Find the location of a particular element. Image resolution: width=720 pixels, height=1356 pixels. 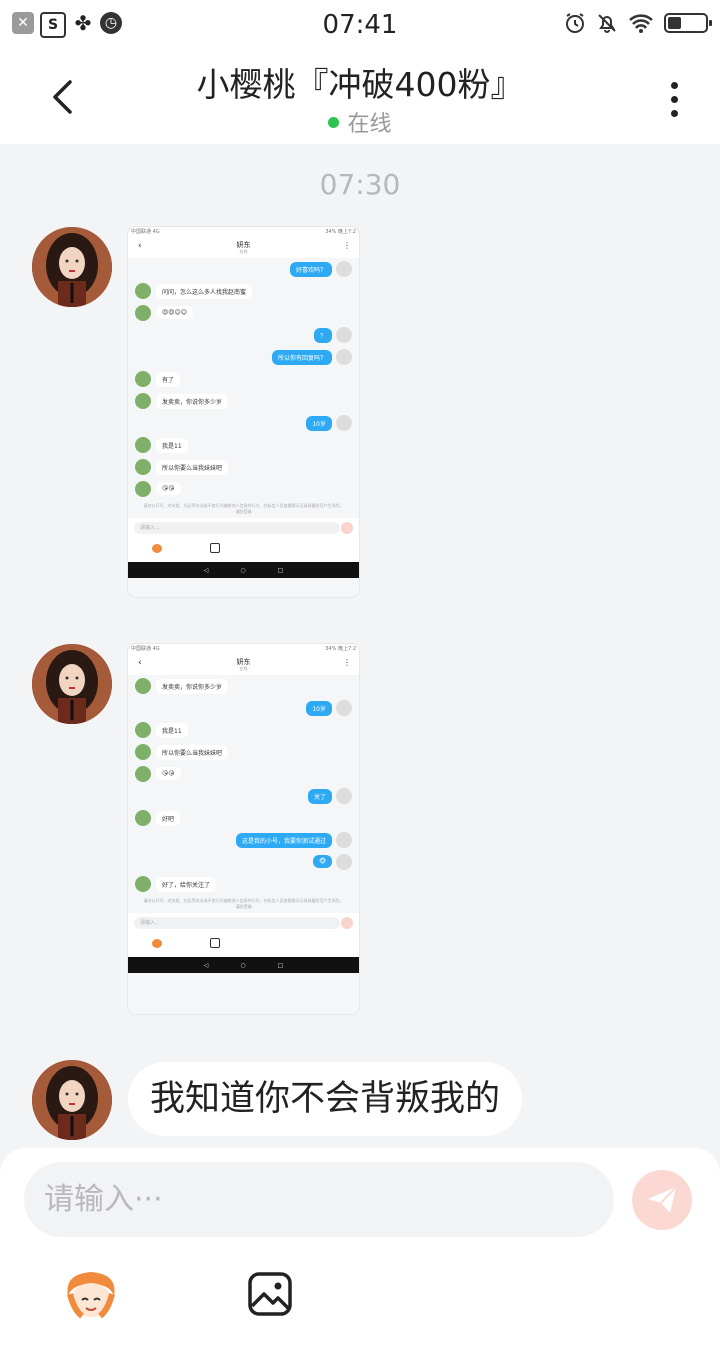

more-options-button is located at coordinates (674, 99).